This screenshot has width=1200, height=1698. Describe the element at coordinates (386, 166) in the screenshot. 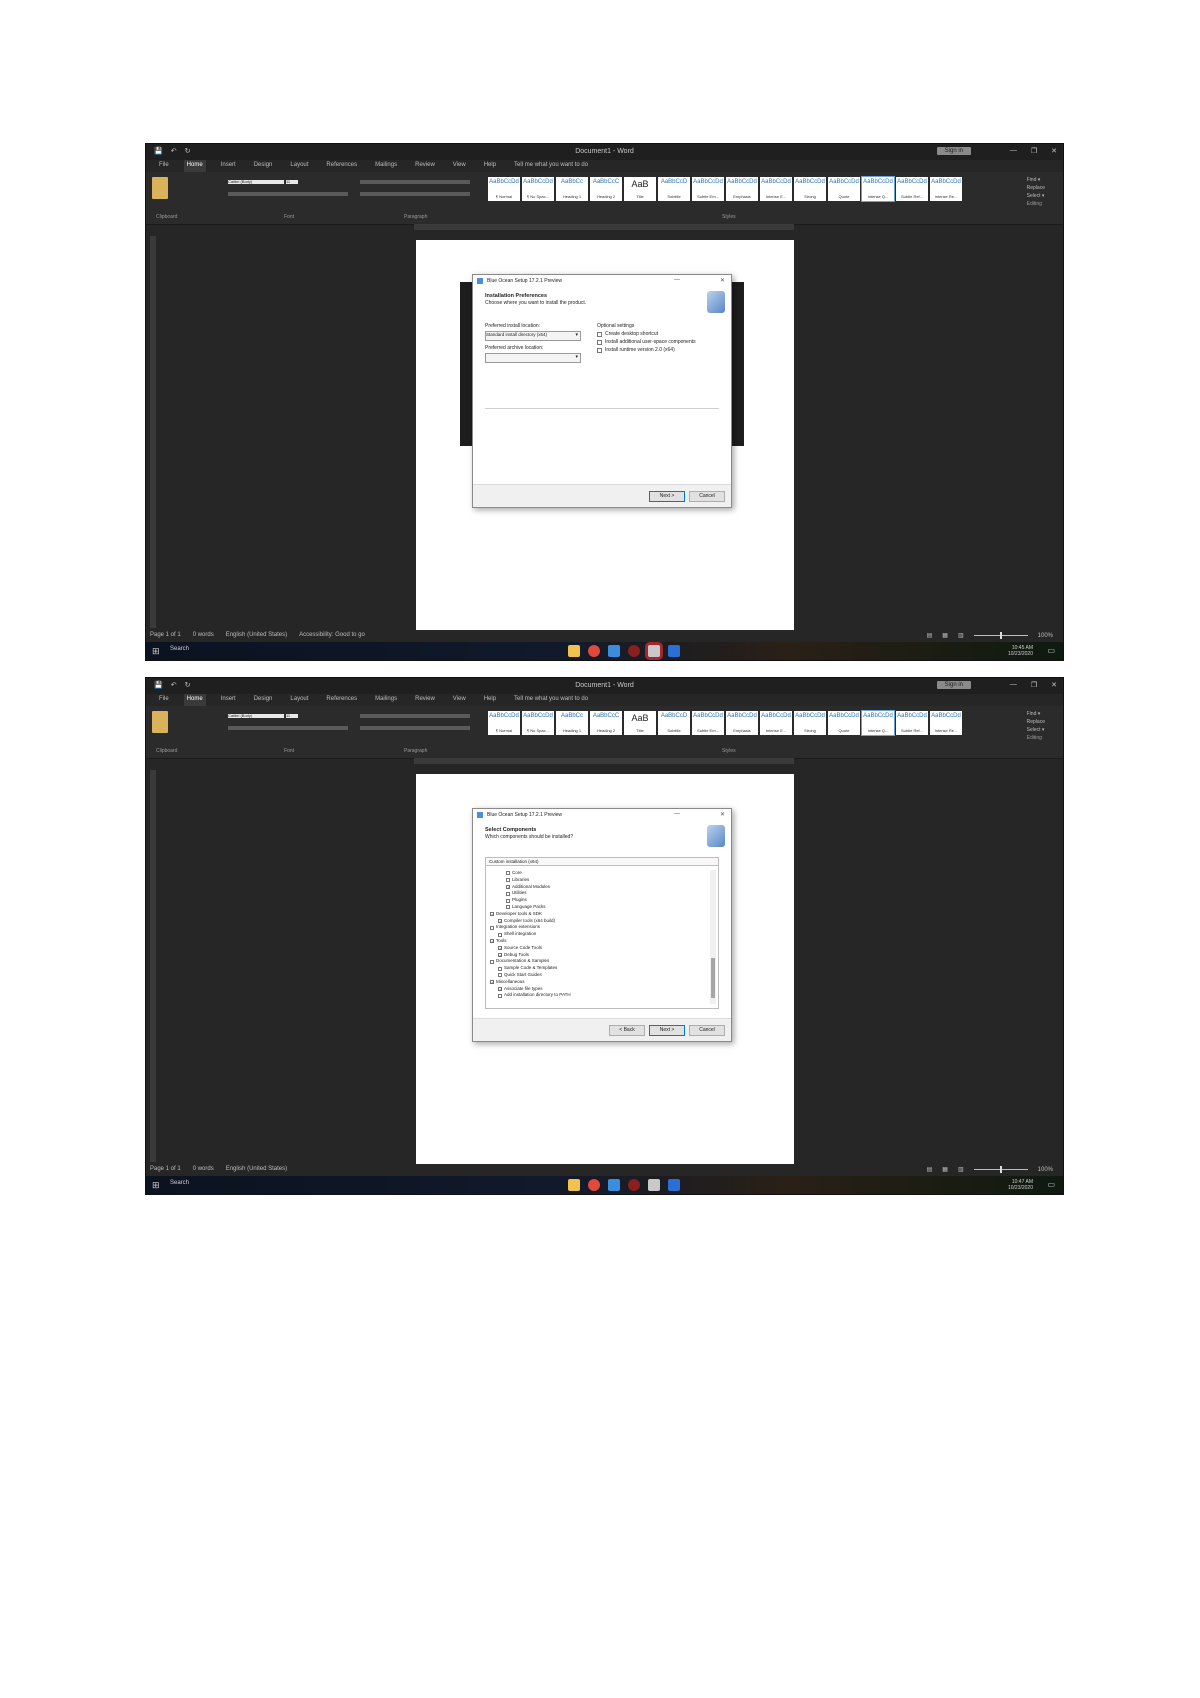

I see `tab-mailings: Mailings` at that location.